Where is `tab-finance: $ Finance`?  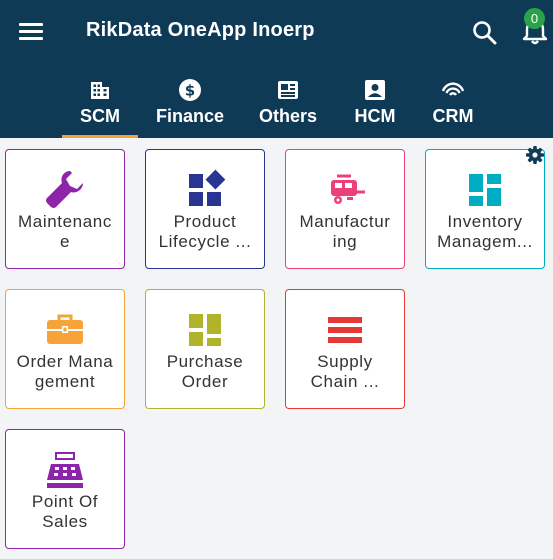
tab-finance: $ Finance is located at coordinates (190, 105).